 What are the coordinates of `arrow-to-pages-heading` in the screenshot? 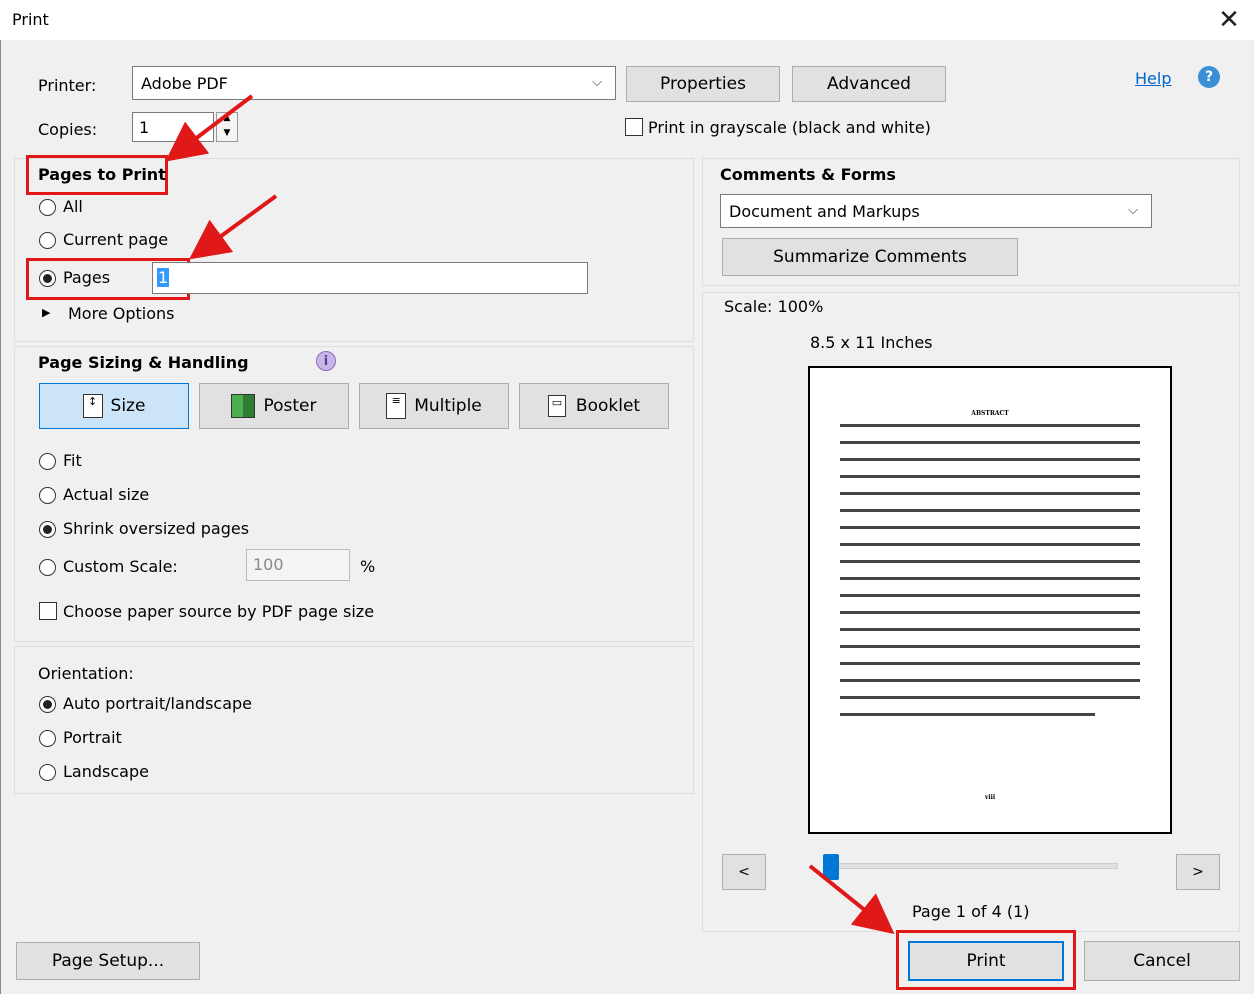 It's located at (209, 128).